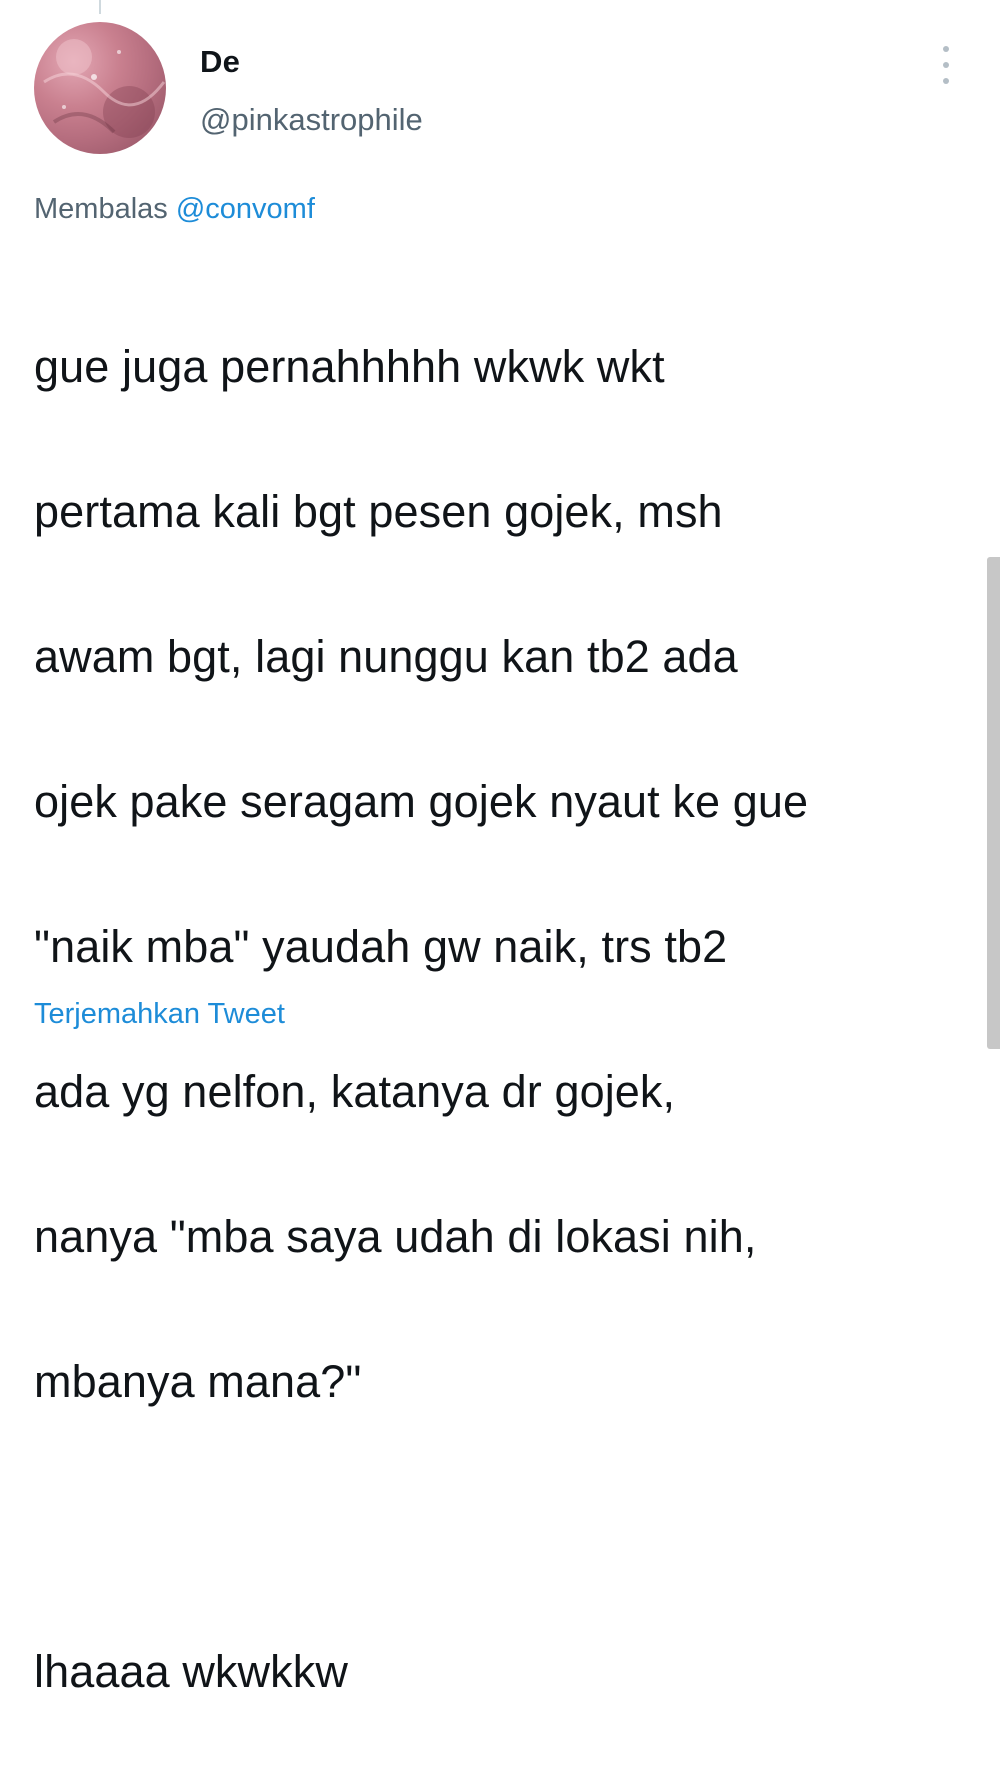  I want to click on translate-tweet-link: Terjemahkan Tweet, so click(159, 1014).